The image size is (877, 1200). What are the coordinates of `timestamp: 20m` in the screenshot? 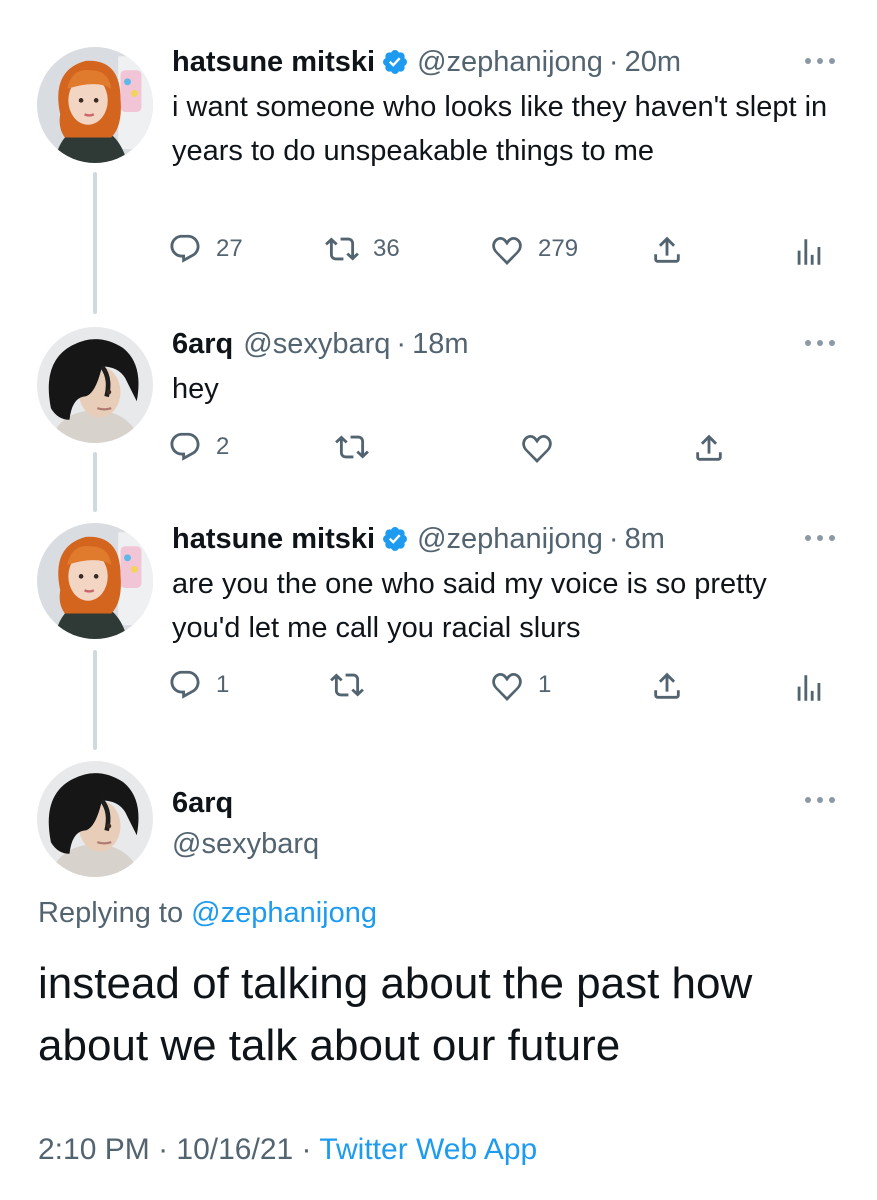 It's located at (653, 62).